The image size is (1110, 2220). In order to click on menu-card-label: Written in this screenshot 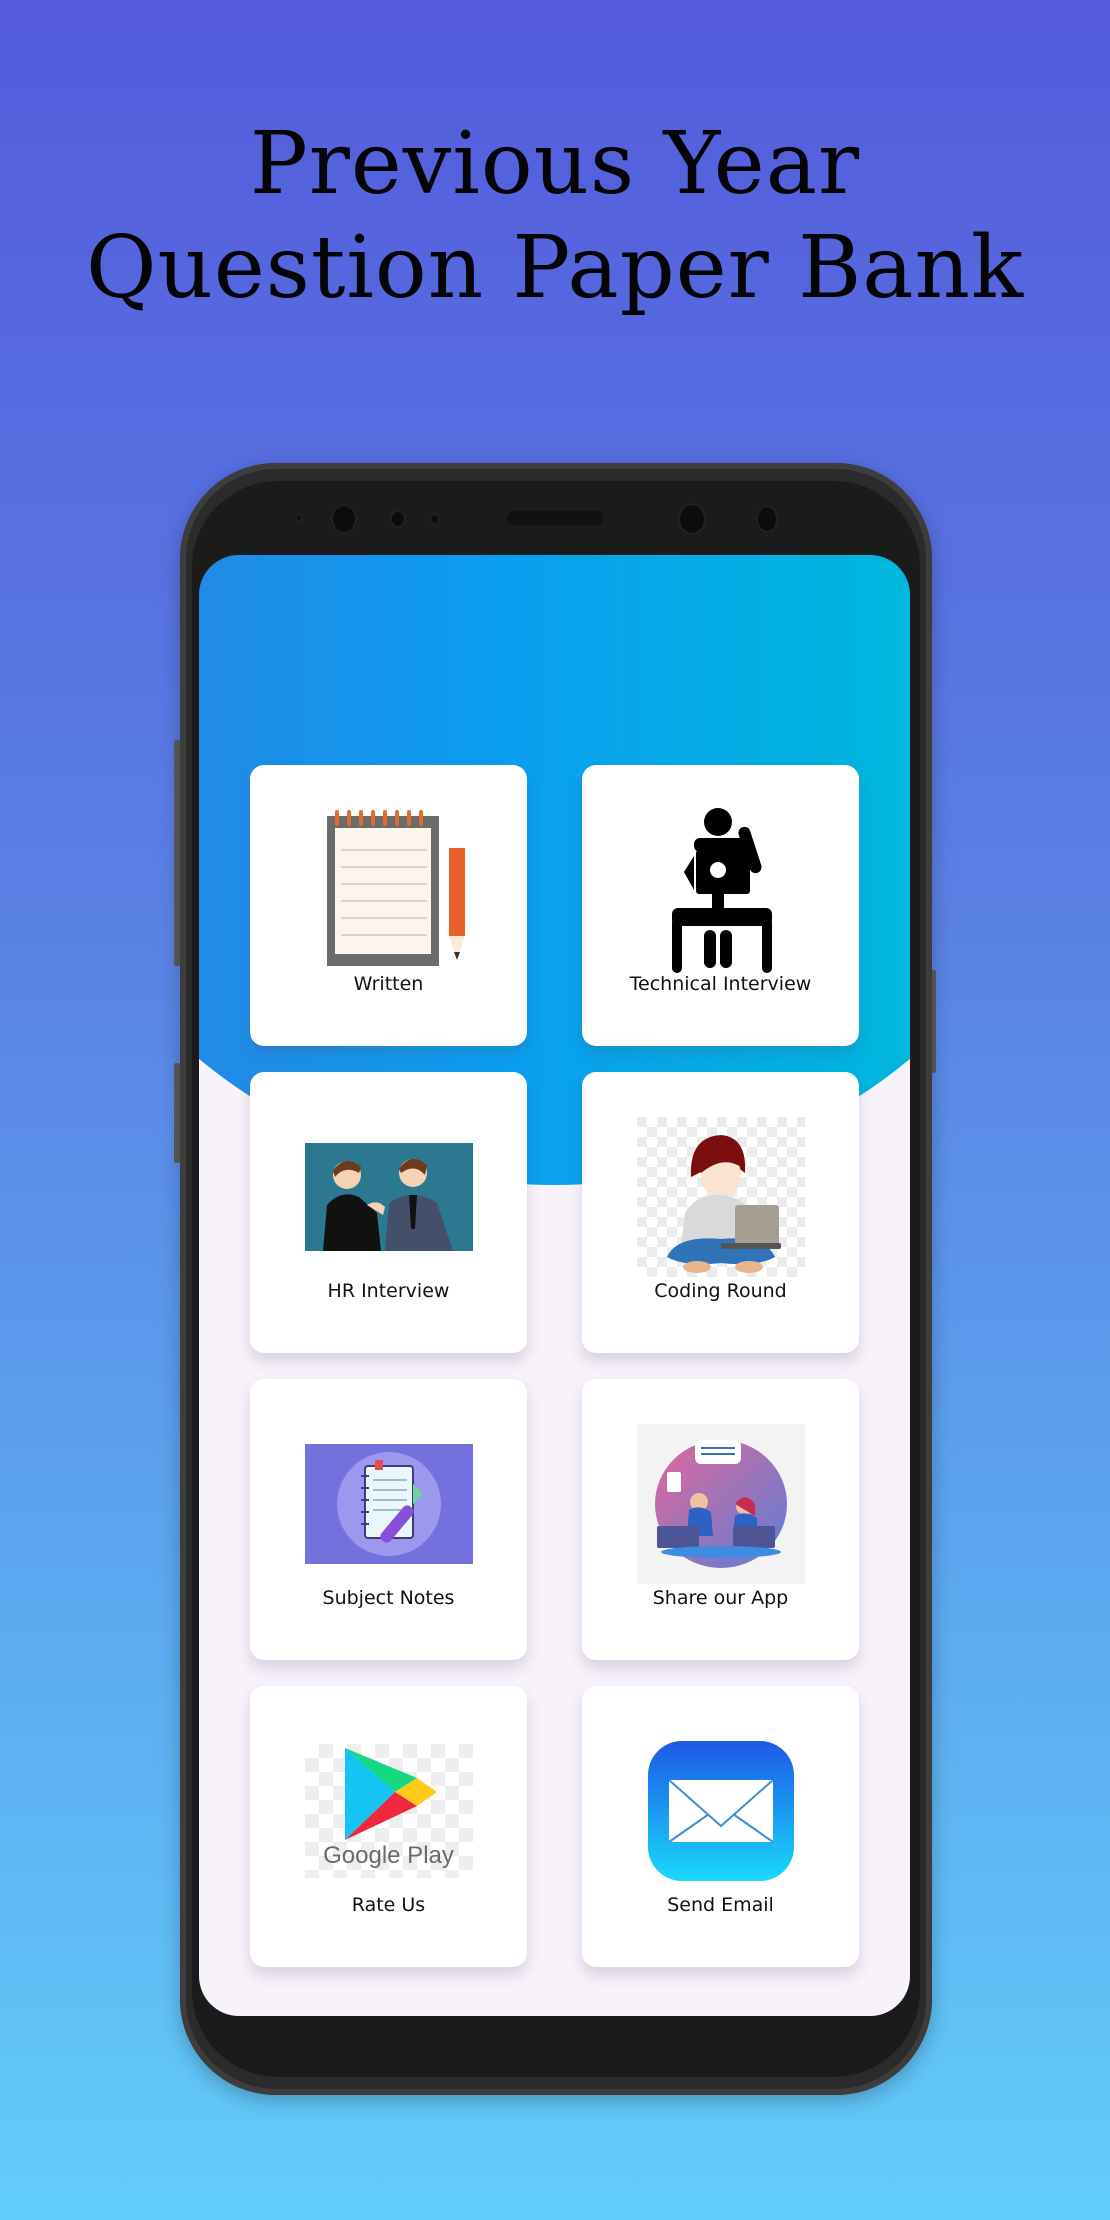, I will do `click(388, 984)`.